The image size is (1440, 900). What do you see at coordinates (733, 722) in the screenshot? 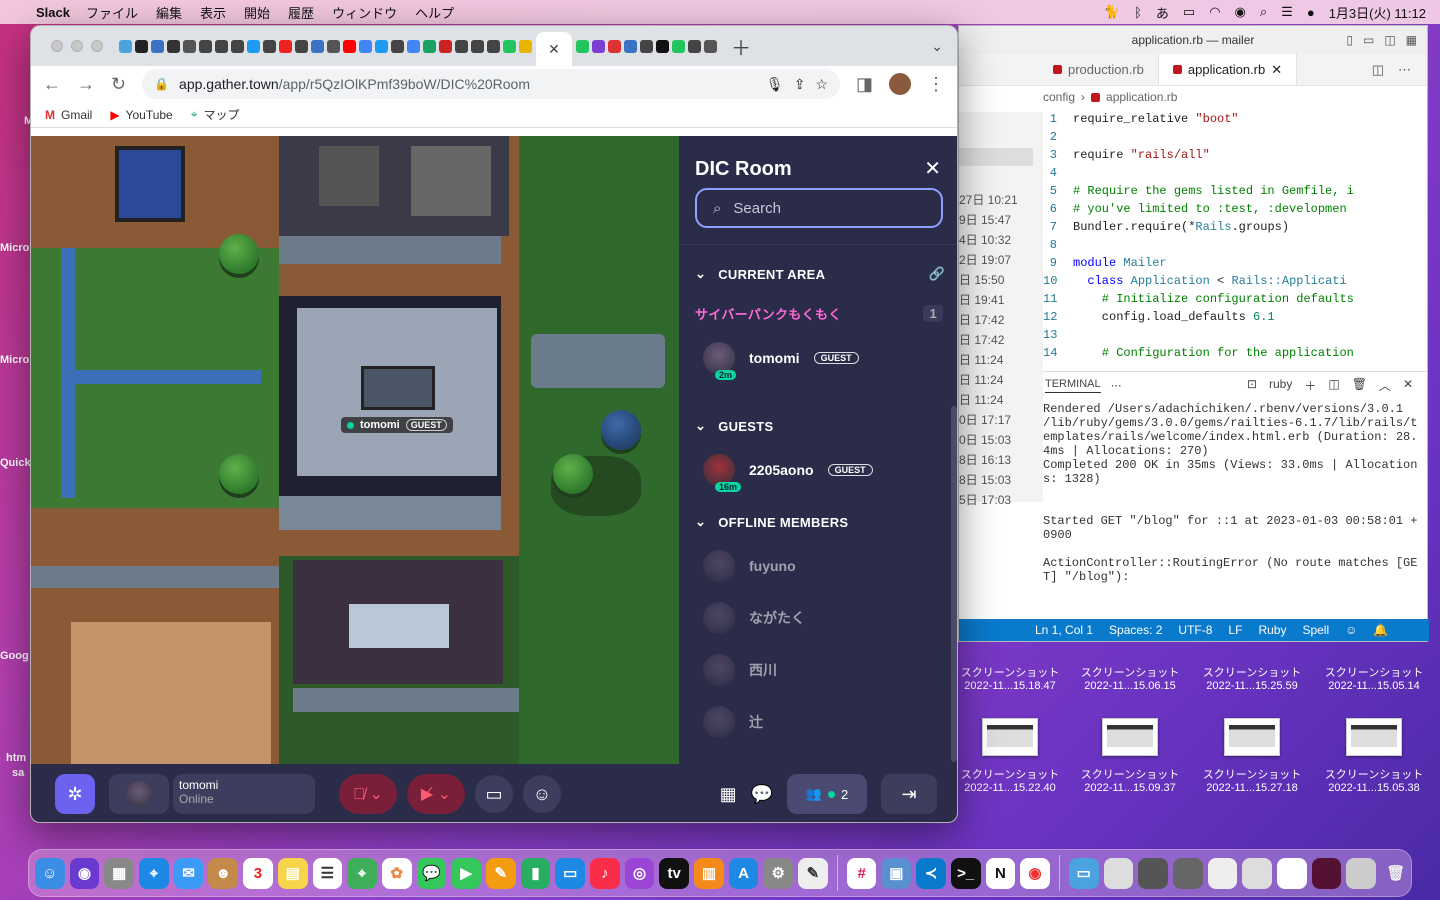
I see `offline-member: 辻` at bounding box center [733, 722].